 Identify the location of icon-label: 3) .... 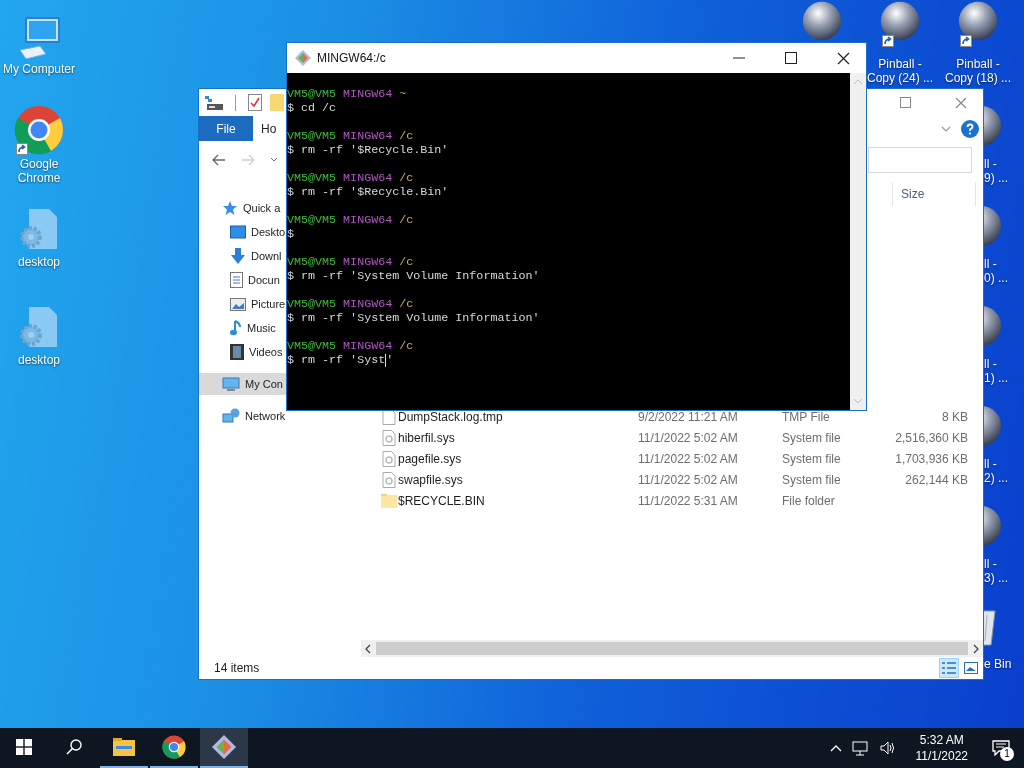
(996, 578).